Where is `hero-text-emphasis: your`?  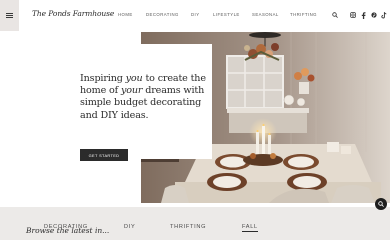
hero-text-emphasis: your is located at coordinates (131, 91).